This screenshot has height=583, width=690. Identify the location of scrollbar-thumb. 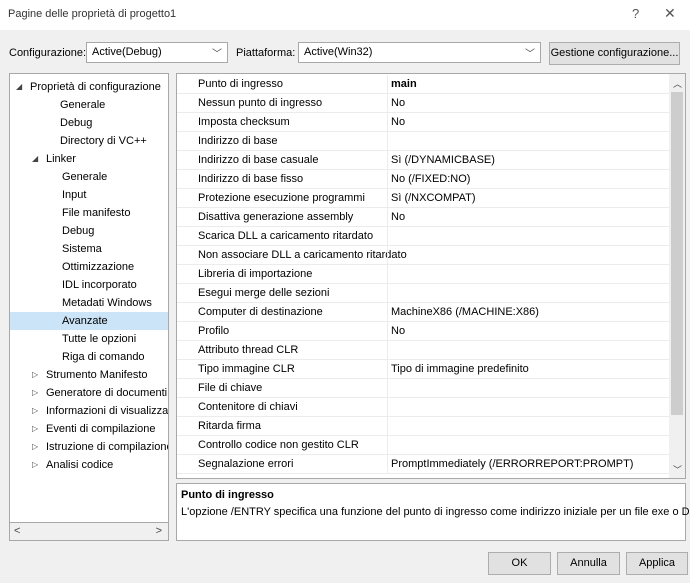
(677, 253).